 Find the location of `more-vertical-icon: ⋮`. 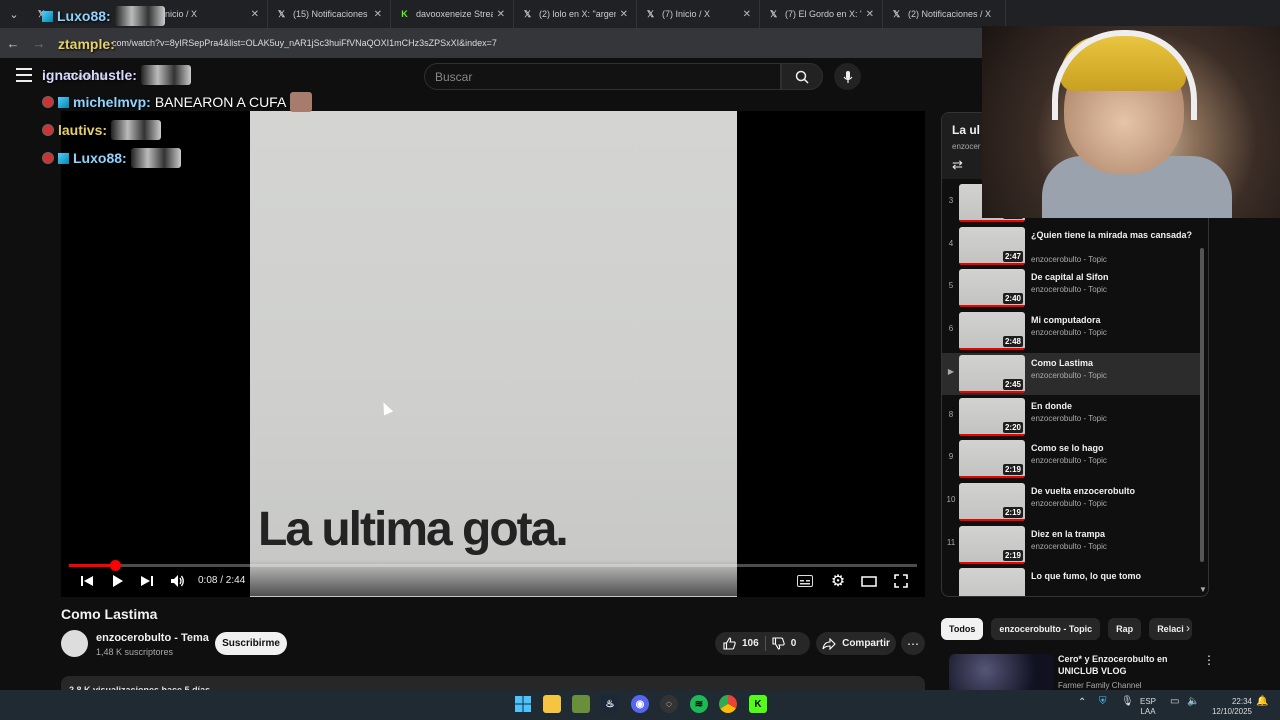

more-vertical-icon: ⋮ is located at coordinates (1209, 660).